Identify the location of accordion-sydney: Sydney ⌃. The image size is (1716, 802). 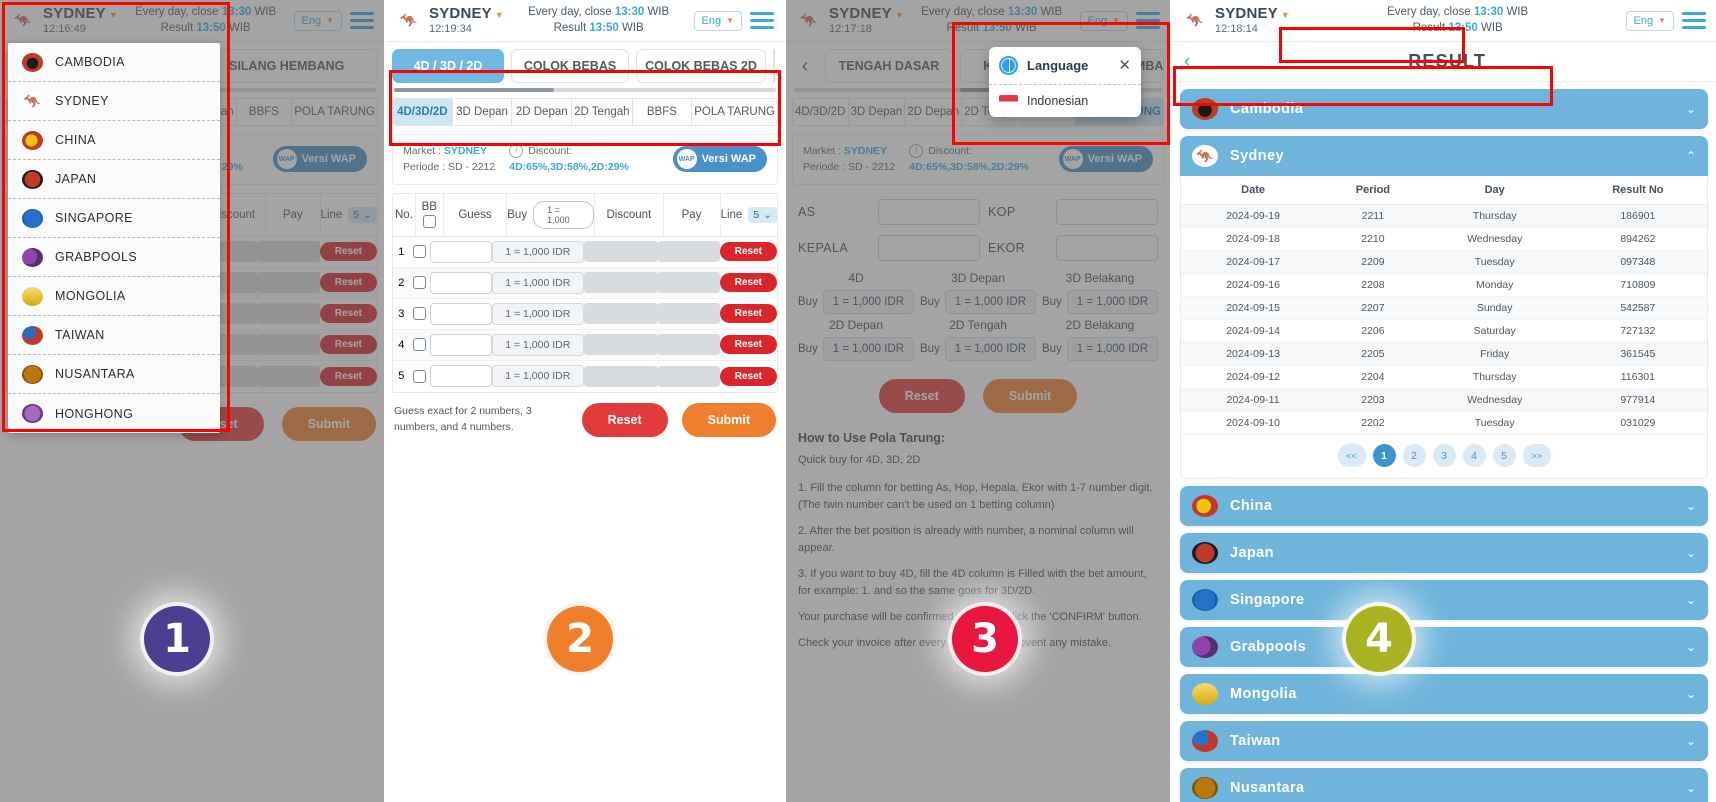
(1444, 156).